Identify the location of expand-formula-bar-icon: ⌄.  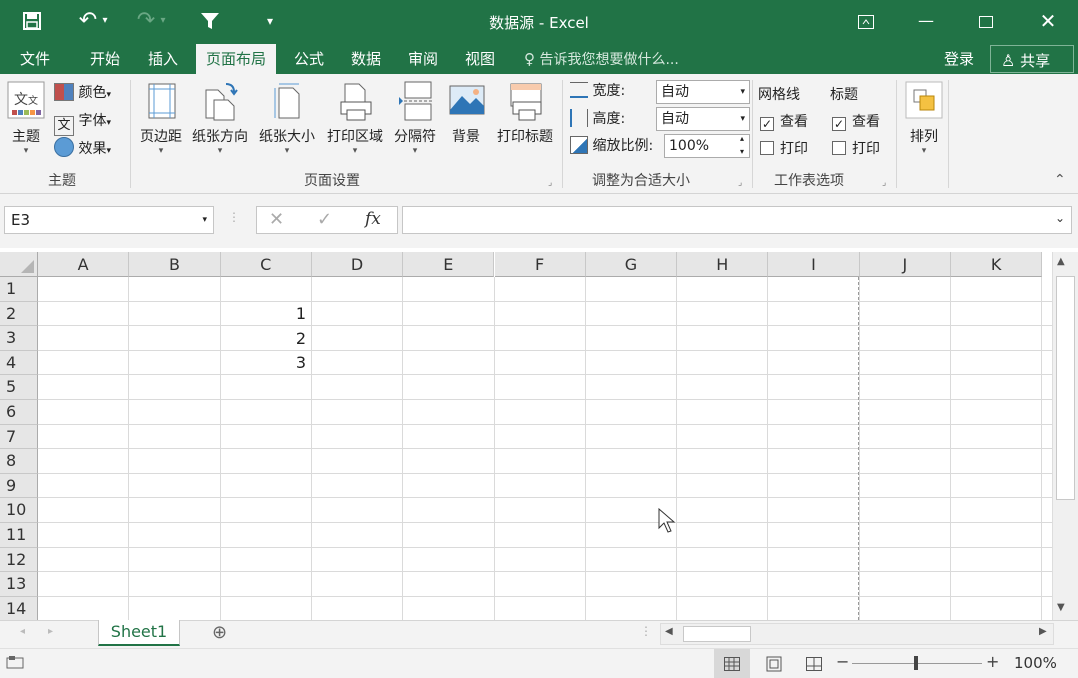
(1060, 218).